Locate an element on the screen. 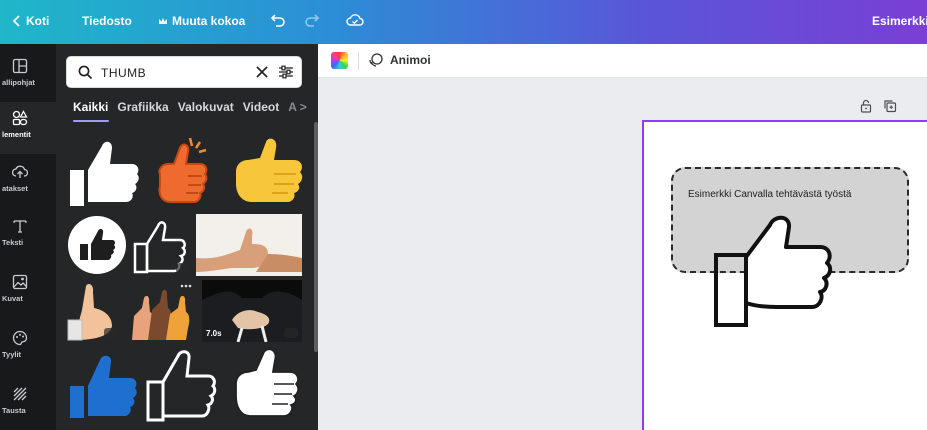 This screenshot has height=430, width=927. rail-item-uploads: atakset is located at coordinates (28, 182).